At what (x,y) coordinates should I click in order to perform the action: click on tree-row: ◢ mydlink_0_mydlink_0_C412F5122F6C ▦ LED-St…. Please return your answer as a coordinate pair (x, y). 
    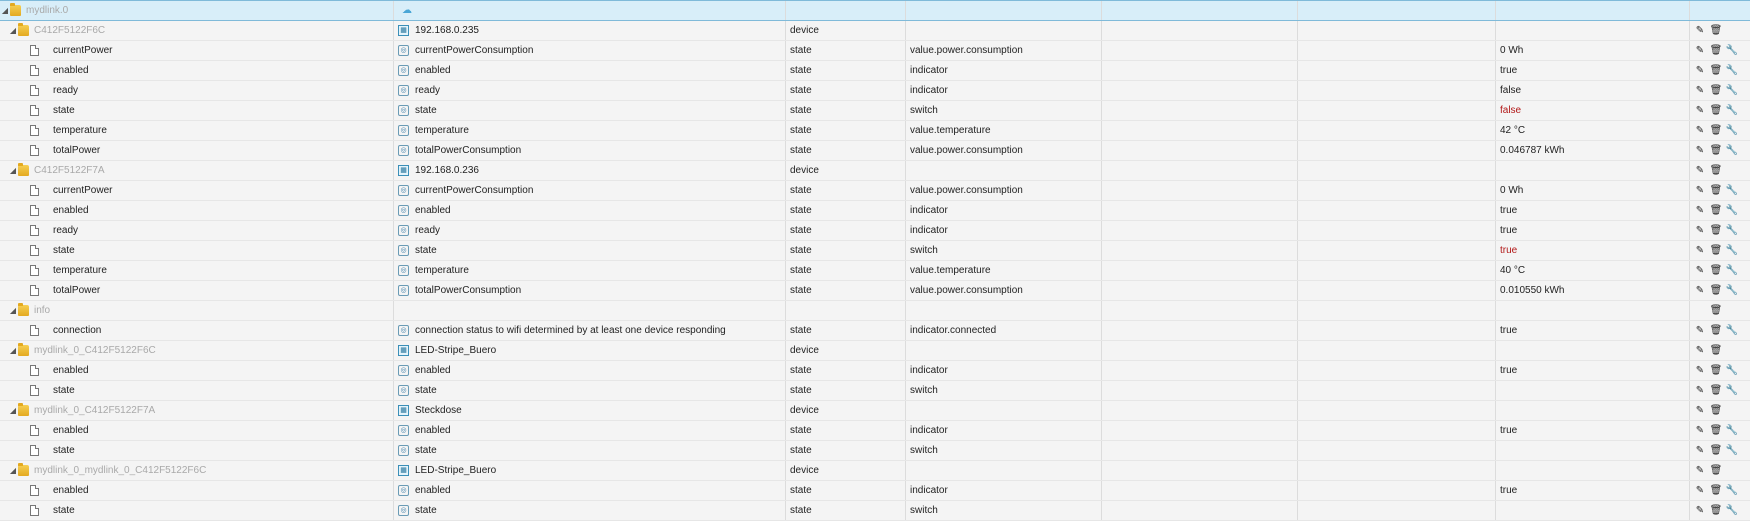
    Looking at the image, I should click on (875, 471).